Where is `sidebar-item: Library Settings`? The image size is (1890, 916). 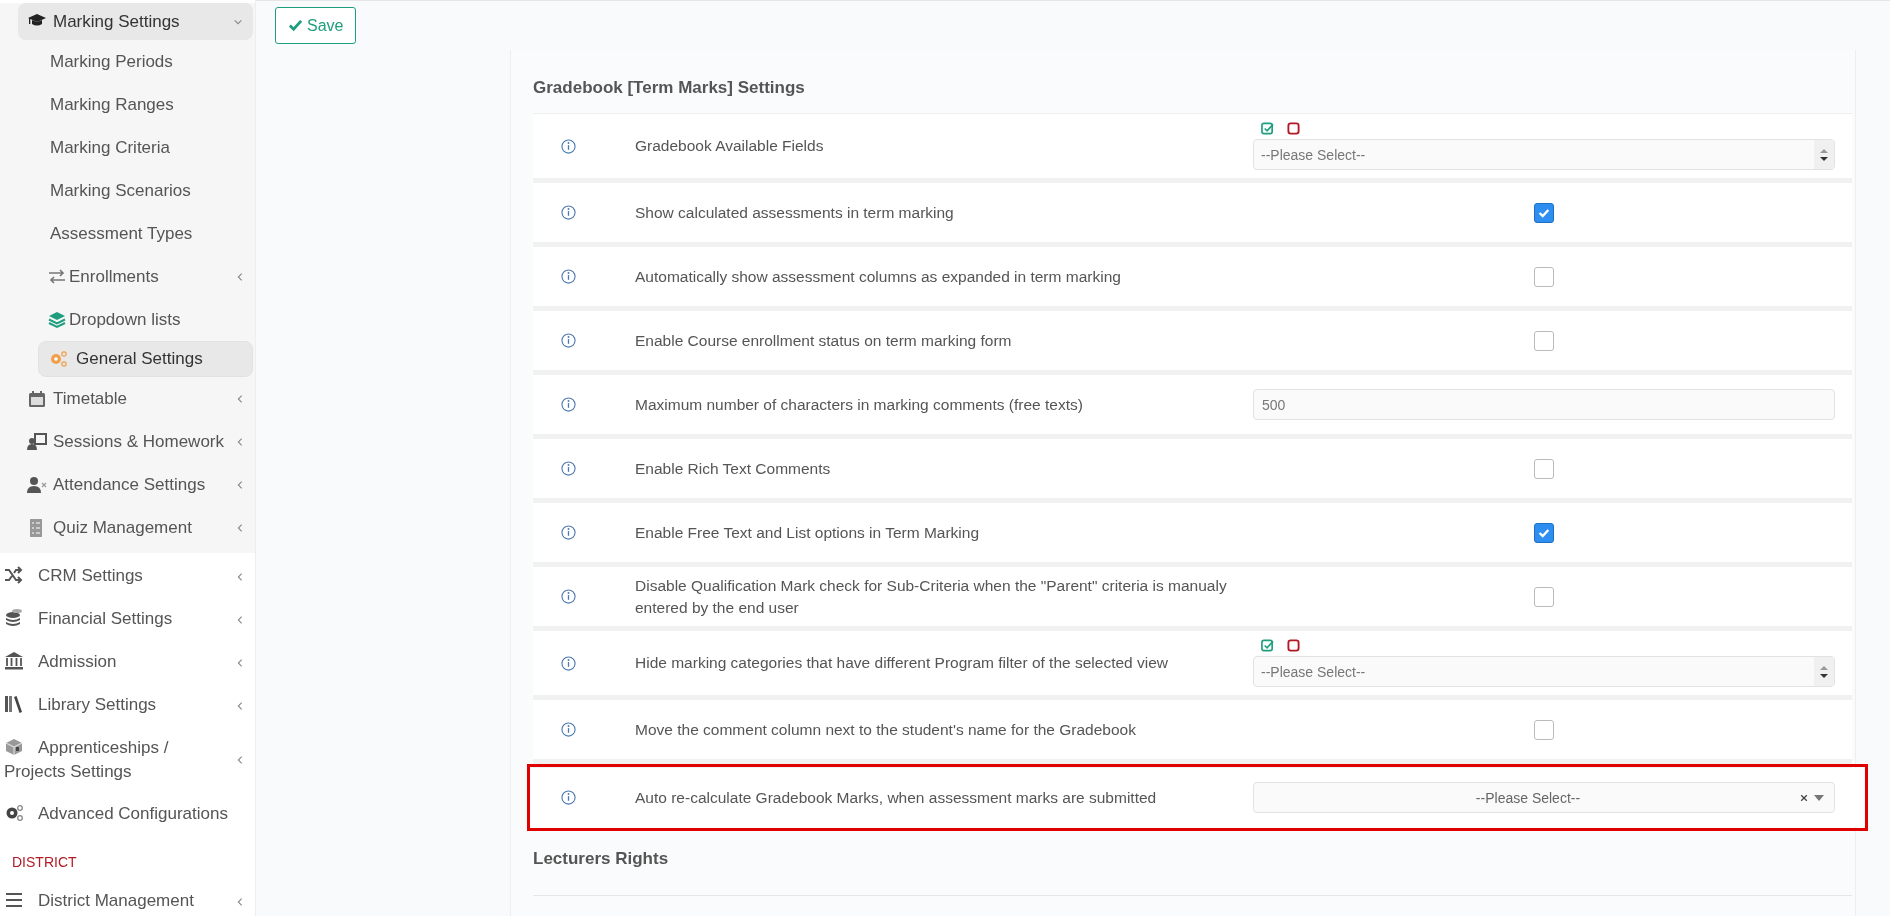 sidebar-item: Library Settings is located at coordinates (127, 705).